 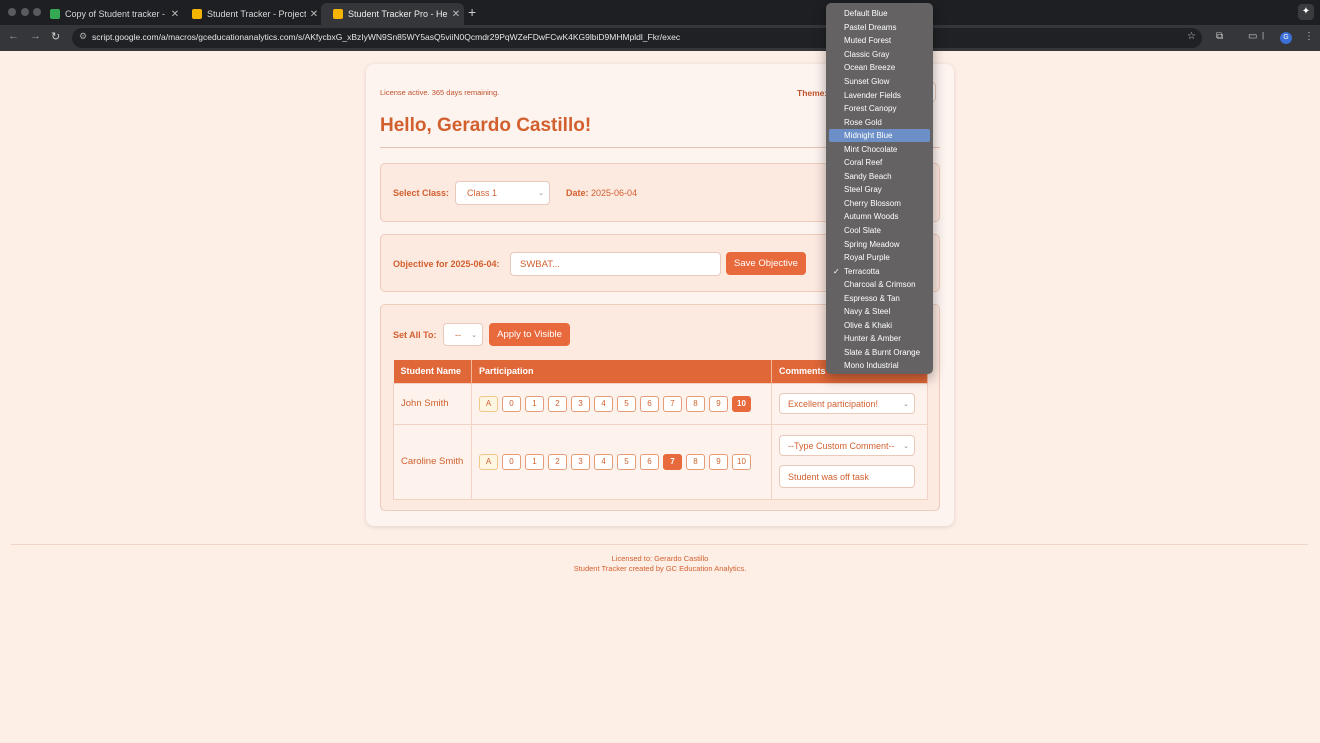 What do you see at coordinates (502, 193) in the screenshot?
I see `class-select: Class 1 ⌄` at bounding box center [502, 193].